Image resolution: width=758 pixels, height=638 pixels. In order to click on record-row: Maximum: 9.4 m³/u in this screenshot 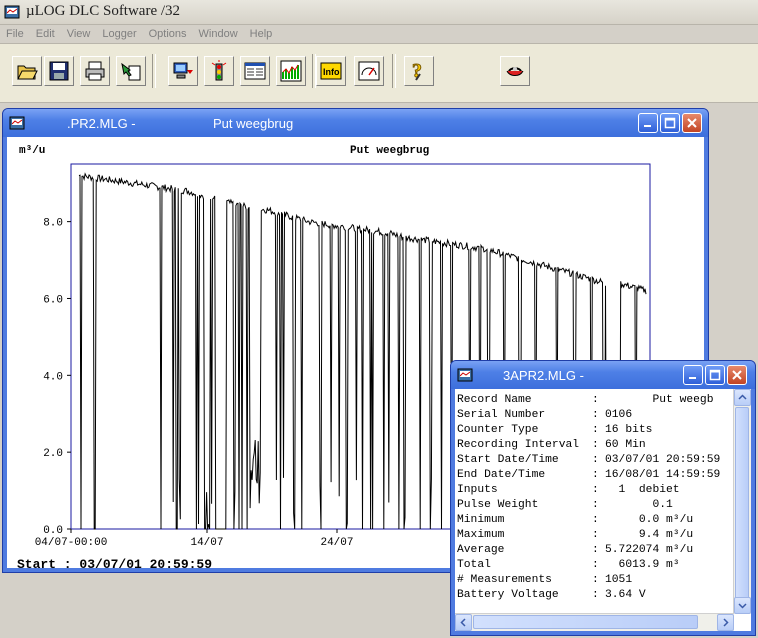, I will do `click(597, 535)`.